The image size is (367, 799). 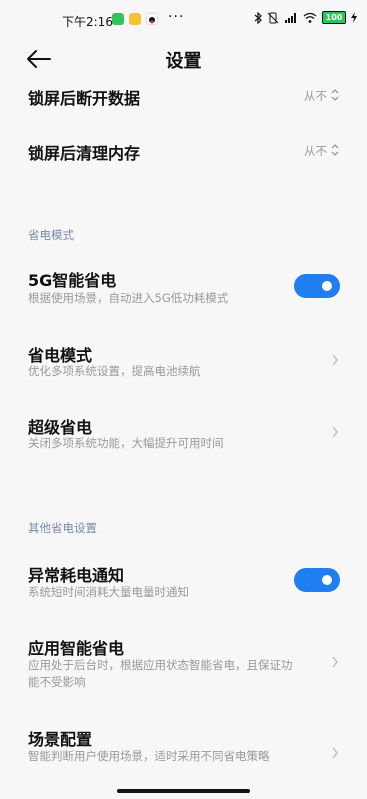 I want to click on scene-config-row: 场景配置 智能判断用户使用场景，适时采用不同省电策略, so click(x=183, y=754).